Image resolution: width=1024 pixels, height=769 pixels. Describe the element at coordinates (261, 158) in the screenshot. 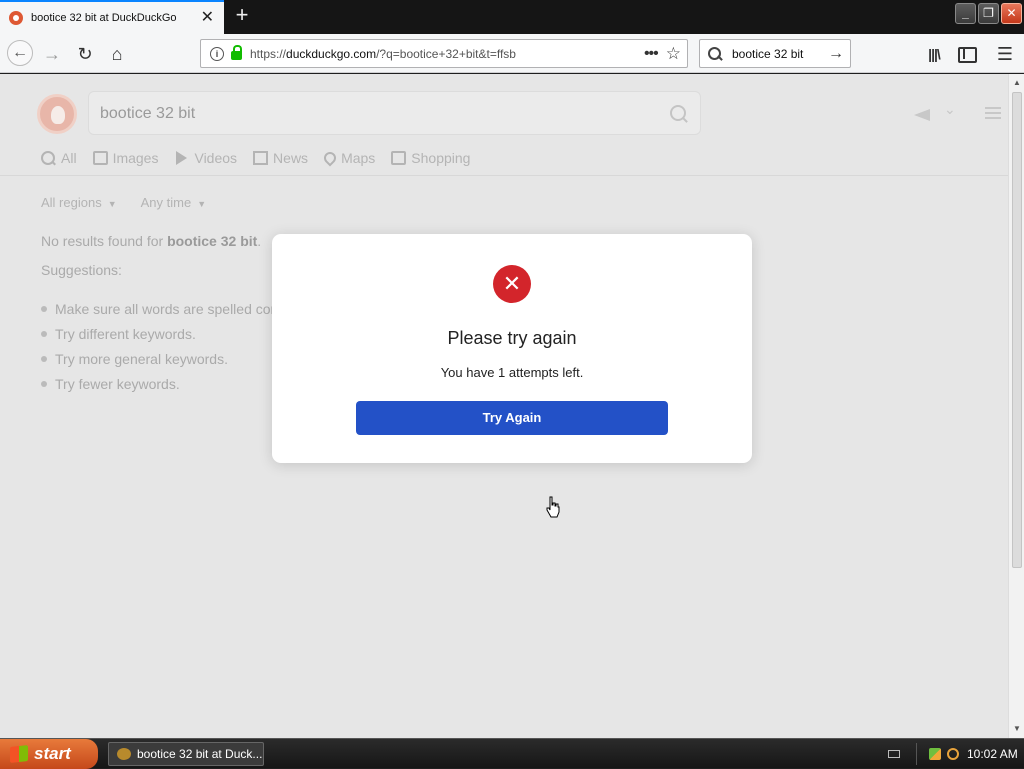

I see `newspaper-icon` at that location.